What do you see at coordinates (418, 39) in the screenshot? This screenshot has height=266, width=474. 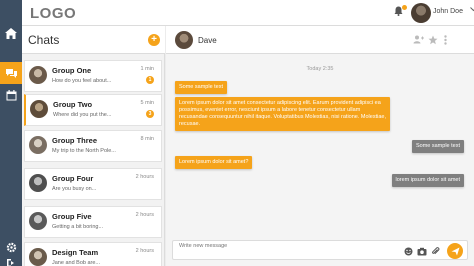 I see `add-user-icon` at bounding box center [418, 39].